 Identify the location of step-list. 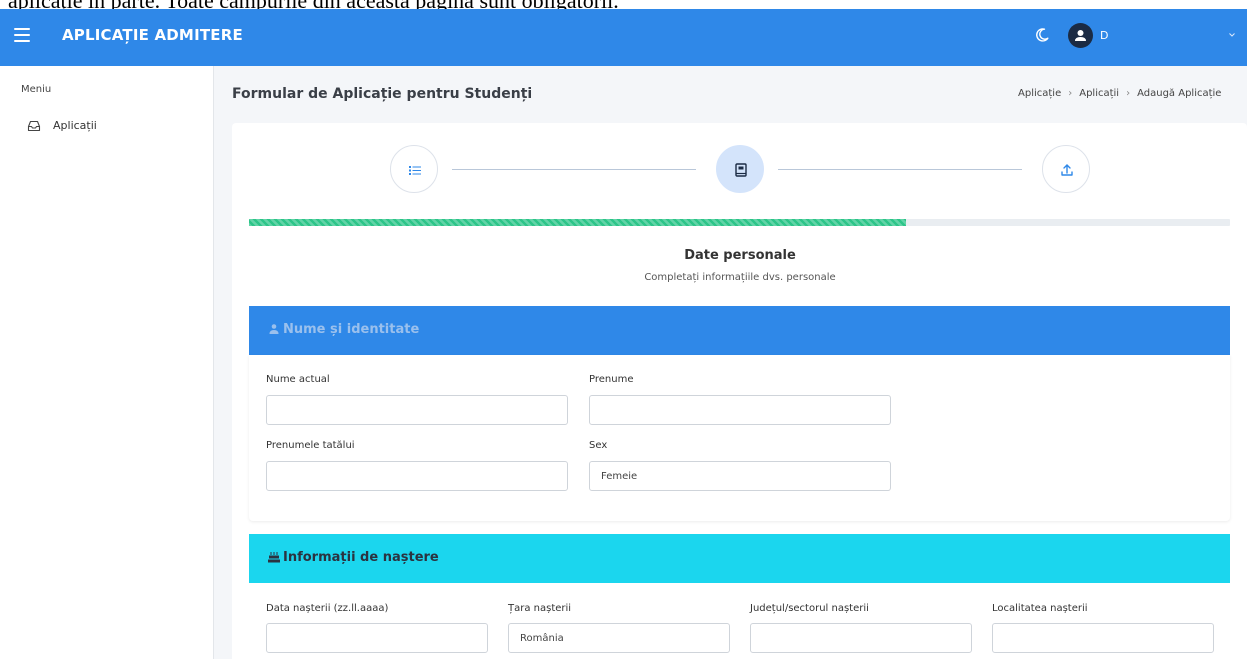
(414, 169).